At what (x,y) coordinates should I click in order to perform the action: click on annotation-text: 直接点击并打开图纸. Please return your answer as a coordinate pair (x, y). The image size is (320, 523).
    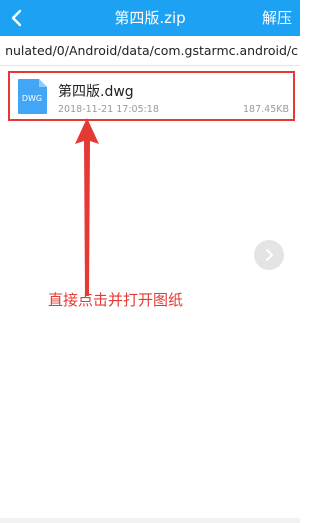
    Looking at the image, I should click on (116, 300).